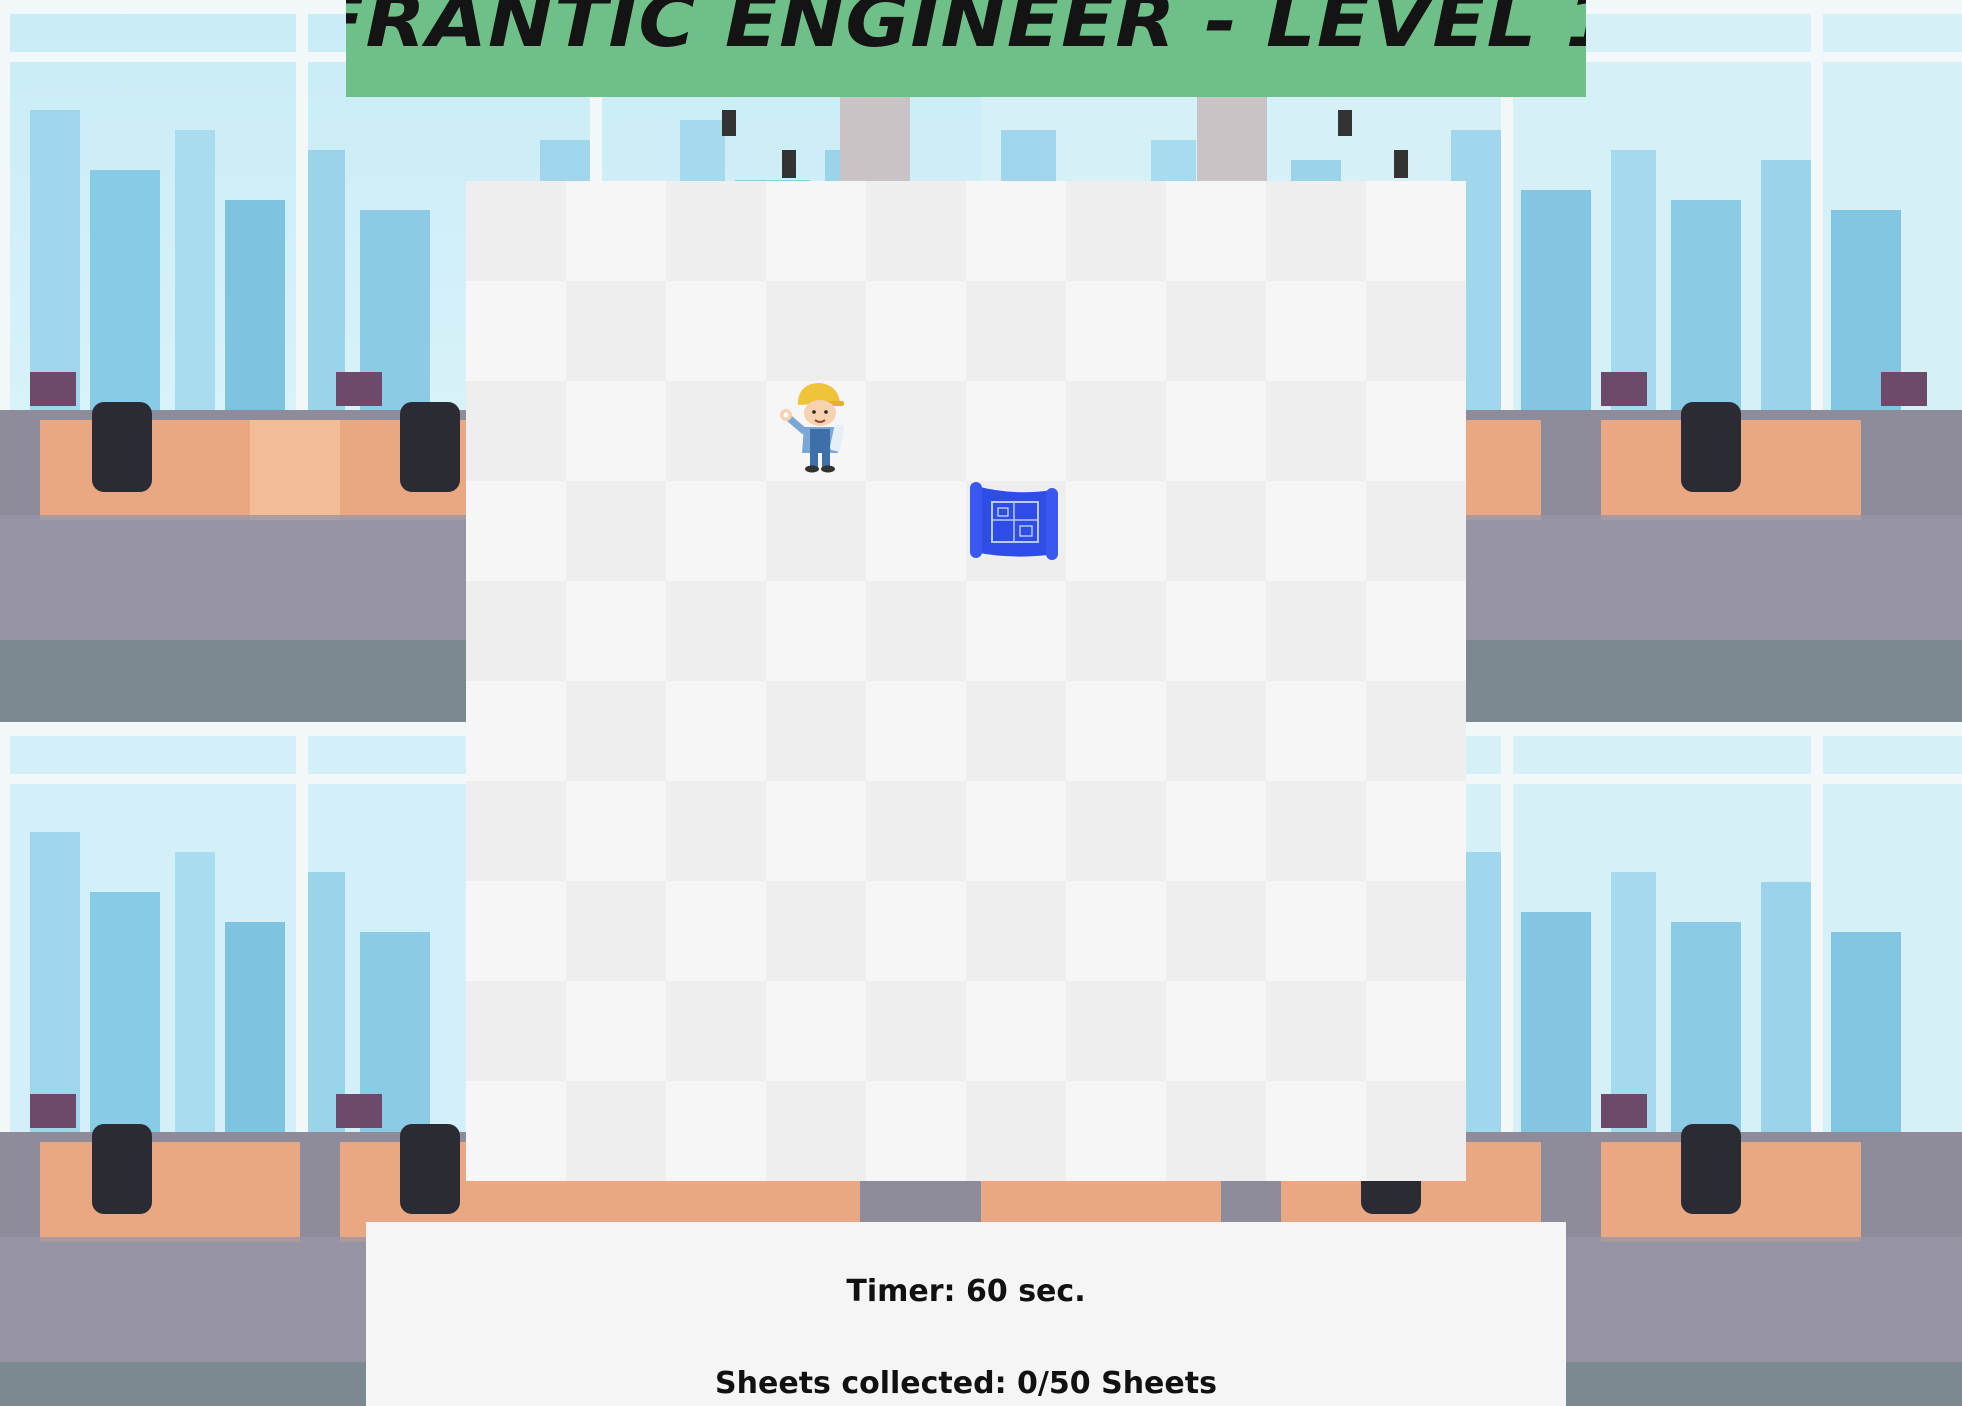 This screenshot has width=1962, height=1406. I want to click on blueprint-icon, so click(1014, 521).